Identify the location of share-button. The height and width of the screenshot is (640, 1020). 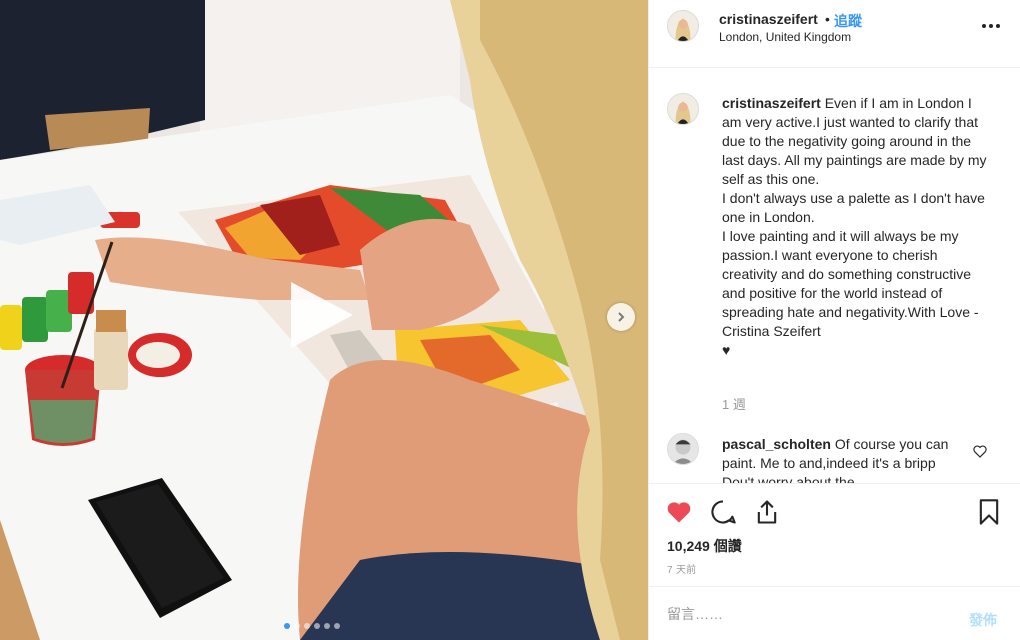
(767, 512).